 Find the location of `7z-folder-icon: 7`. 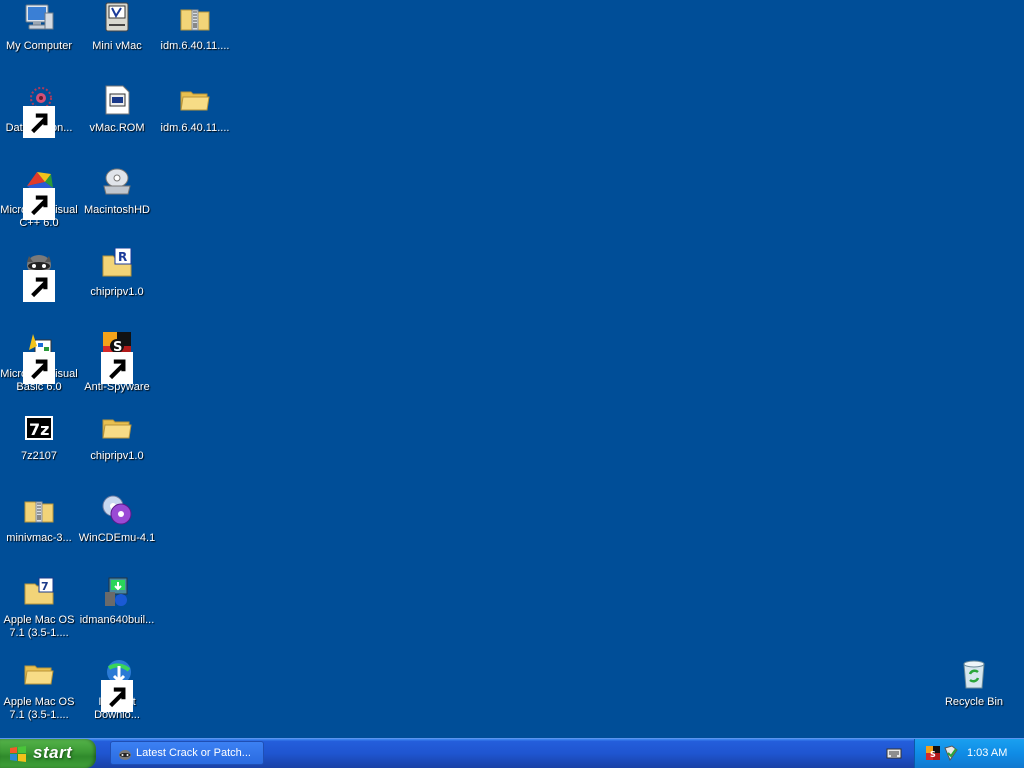

7z-folder-icon: 7 is located at coordinates (39, 592).